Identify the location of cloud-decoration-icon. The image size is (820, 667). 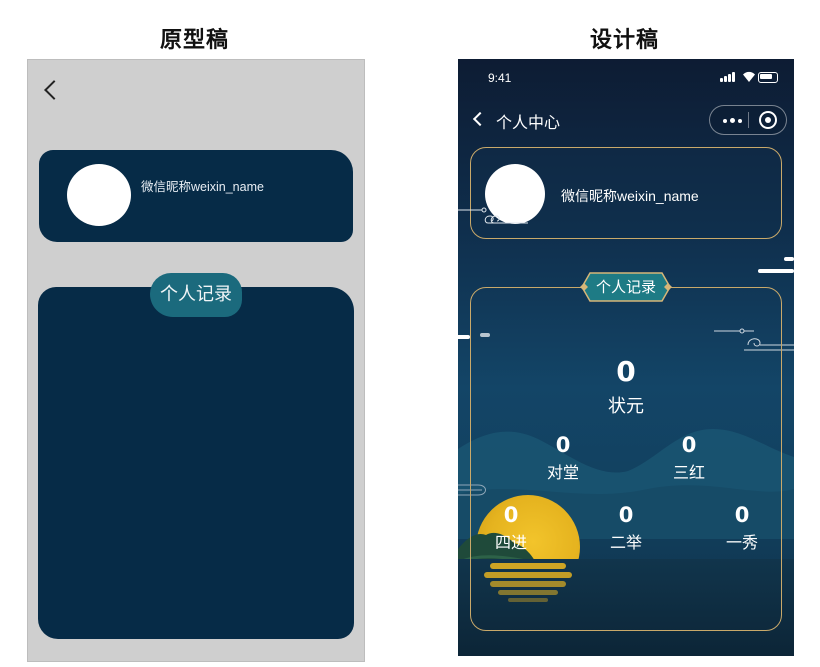
(496, 215).